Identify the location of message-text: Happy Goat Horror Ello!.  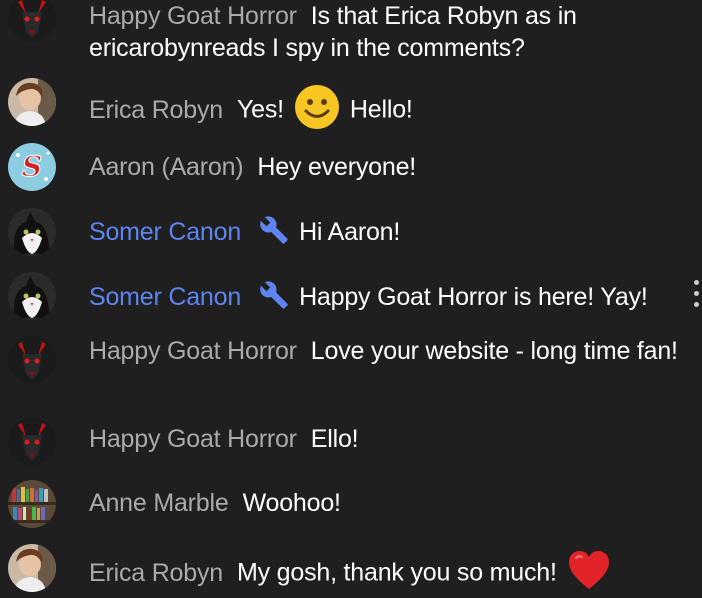
(384, 439).